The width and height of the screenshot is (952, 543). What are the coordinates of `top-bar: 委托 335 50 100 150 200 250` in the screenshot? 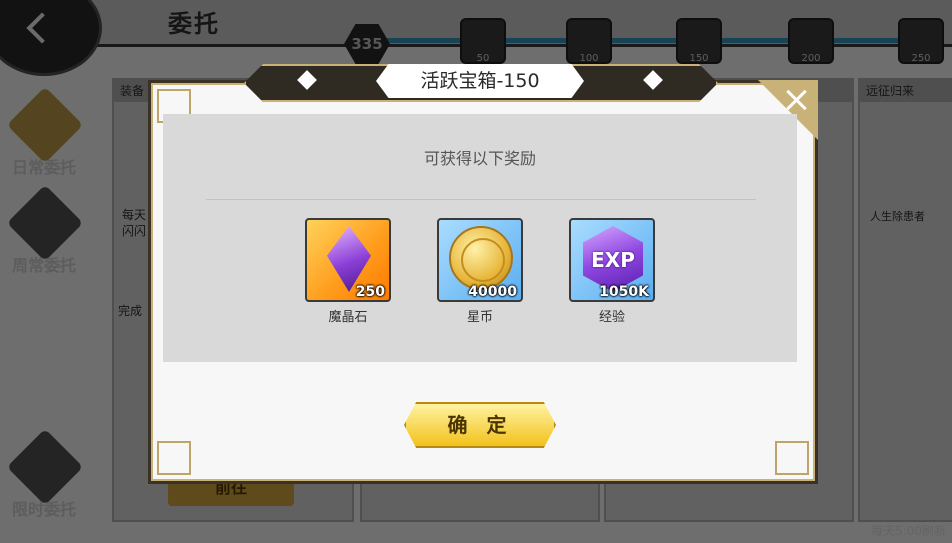 It's located at (476, 32).